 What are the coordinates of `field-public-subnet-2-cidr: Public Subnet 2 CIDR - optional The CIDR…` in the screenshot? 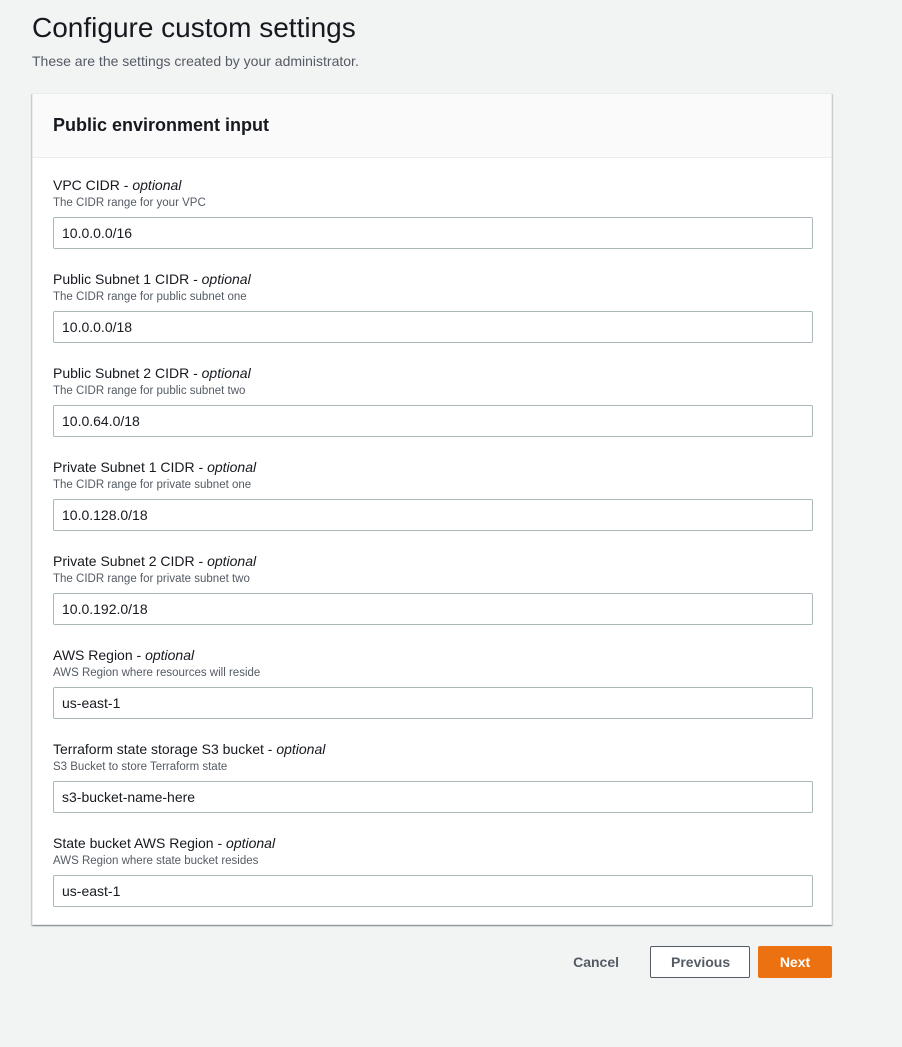 It's located at (433, 411).